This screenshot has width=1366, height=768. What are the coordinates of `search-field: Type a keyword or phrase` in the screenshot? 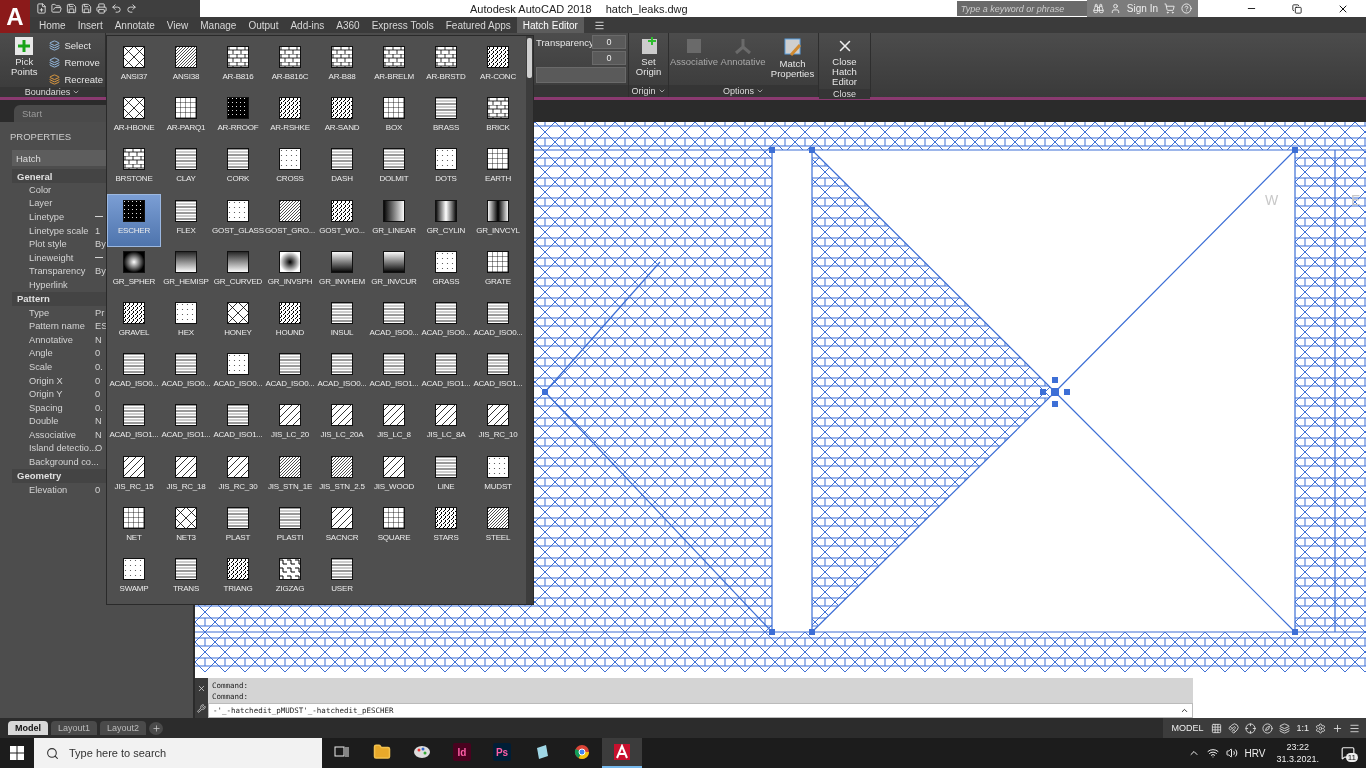 It's located at (1021, 8).